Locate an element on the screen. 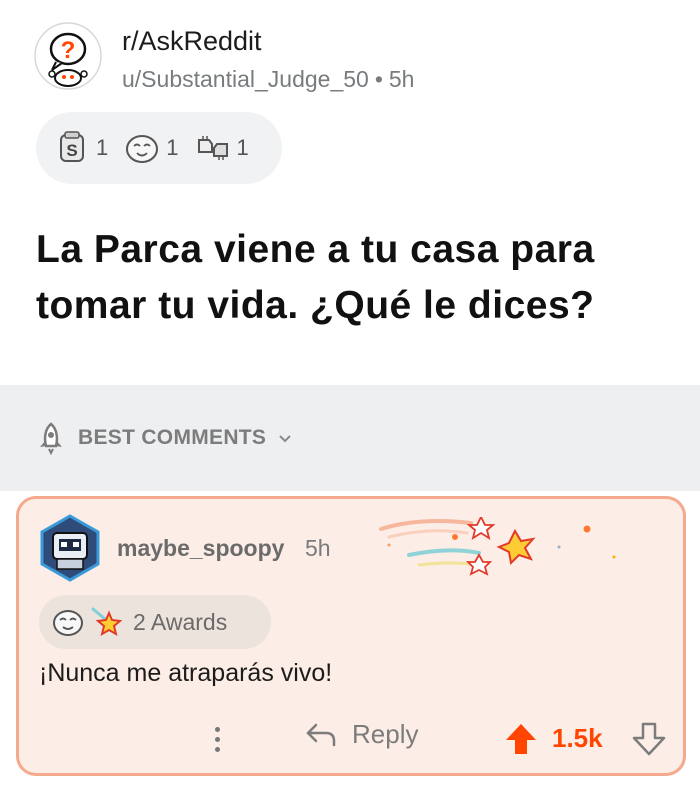  fist-bump-icon is located at coordinates (212, 148).